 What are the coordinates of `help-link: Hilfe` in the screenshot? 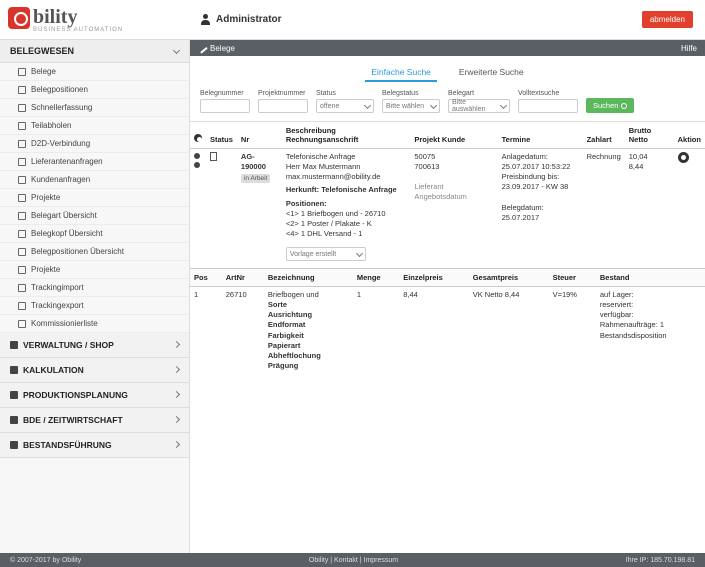 It's located at (689, 48).